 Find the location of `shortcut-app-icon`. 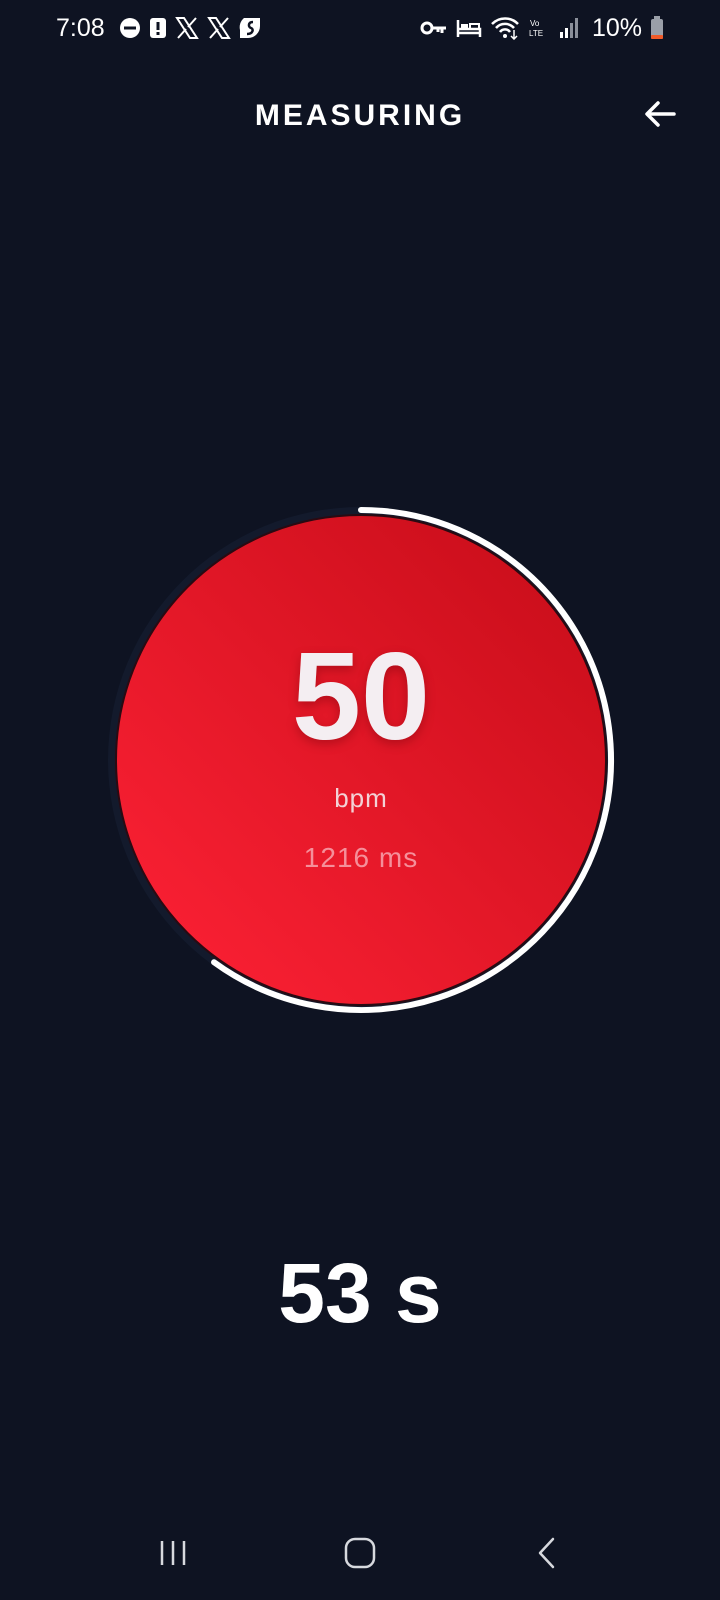

shortcut-app-icon is located at coordinates (250, 28).